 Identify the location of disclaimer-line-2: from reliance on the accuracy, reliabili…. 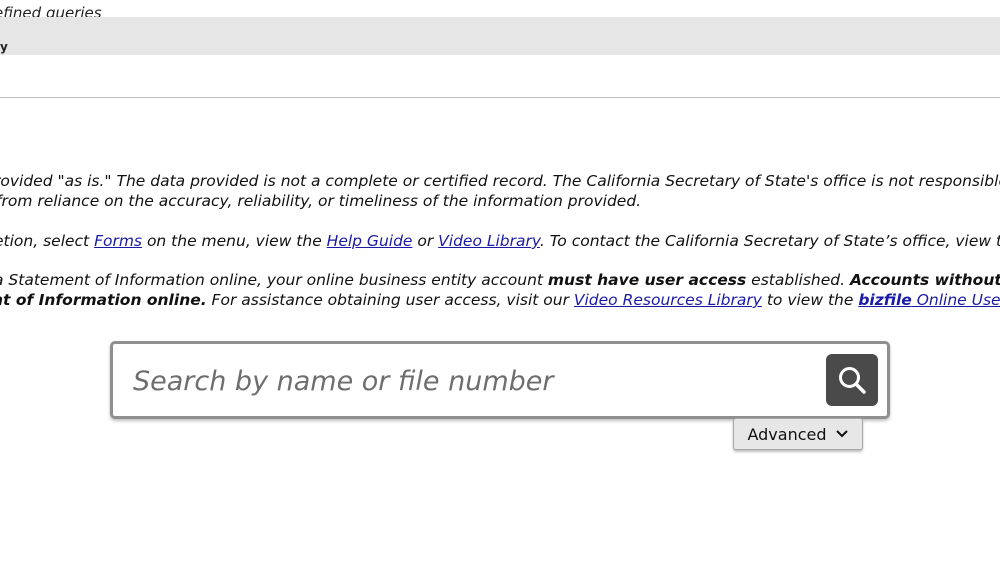
(321, 201).